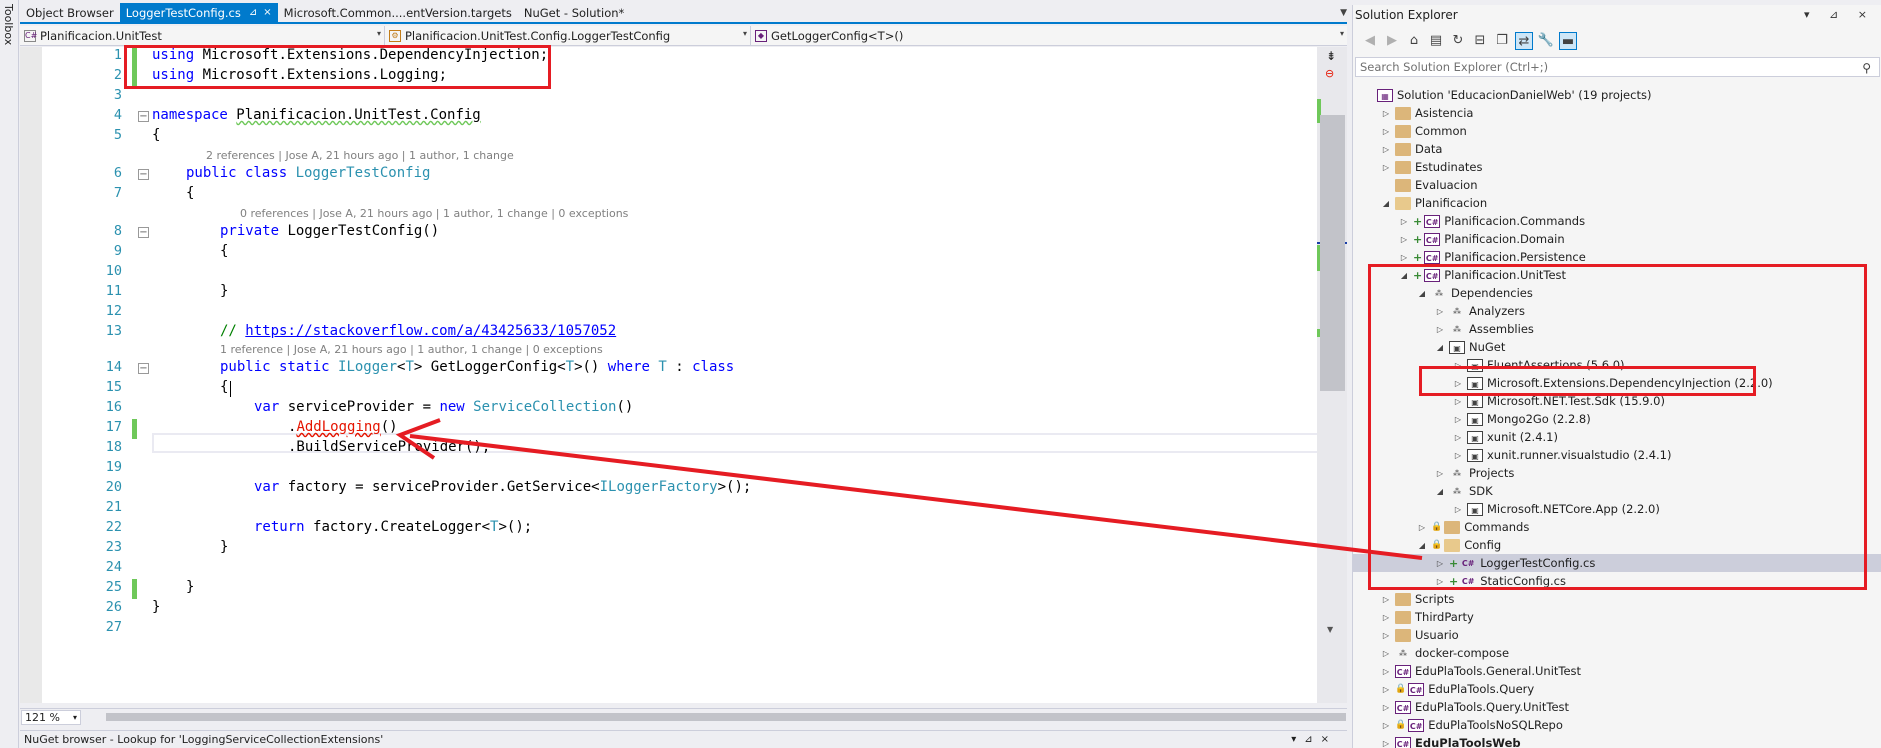 The height and width of the screenshot is (748, 1881). Describe the element at coordinates (668, 549) in the screenshot. I see `code-line: 23 }` at that location.